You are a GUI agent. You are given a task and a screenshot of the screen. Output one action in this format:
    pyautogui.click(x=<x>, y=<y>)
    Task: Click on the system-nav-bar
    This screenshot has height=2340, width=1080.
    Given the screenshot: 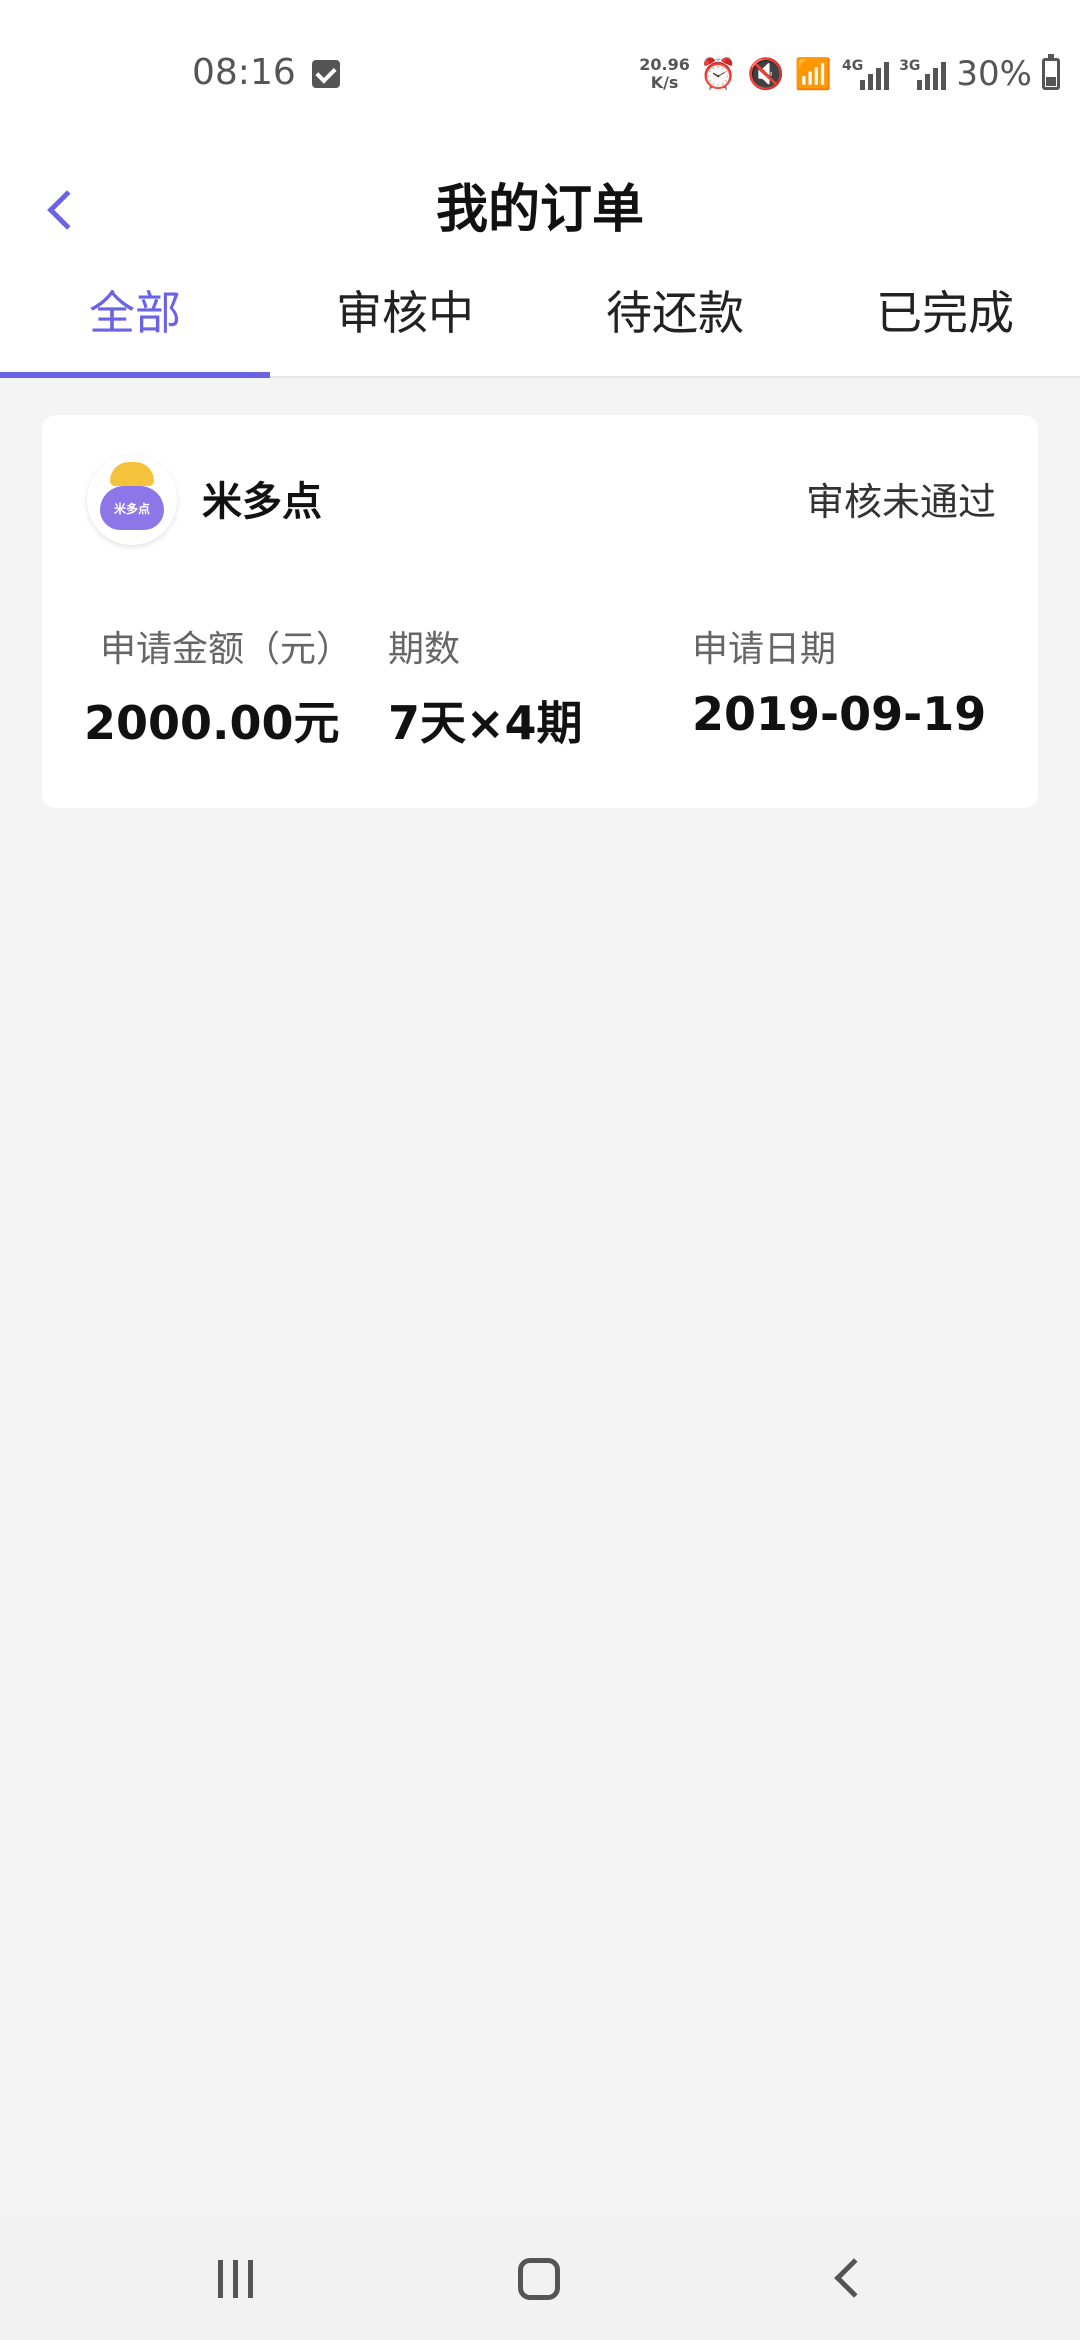 What is the action you would take?
    pyautogui.click(x=540, y=2275)
    